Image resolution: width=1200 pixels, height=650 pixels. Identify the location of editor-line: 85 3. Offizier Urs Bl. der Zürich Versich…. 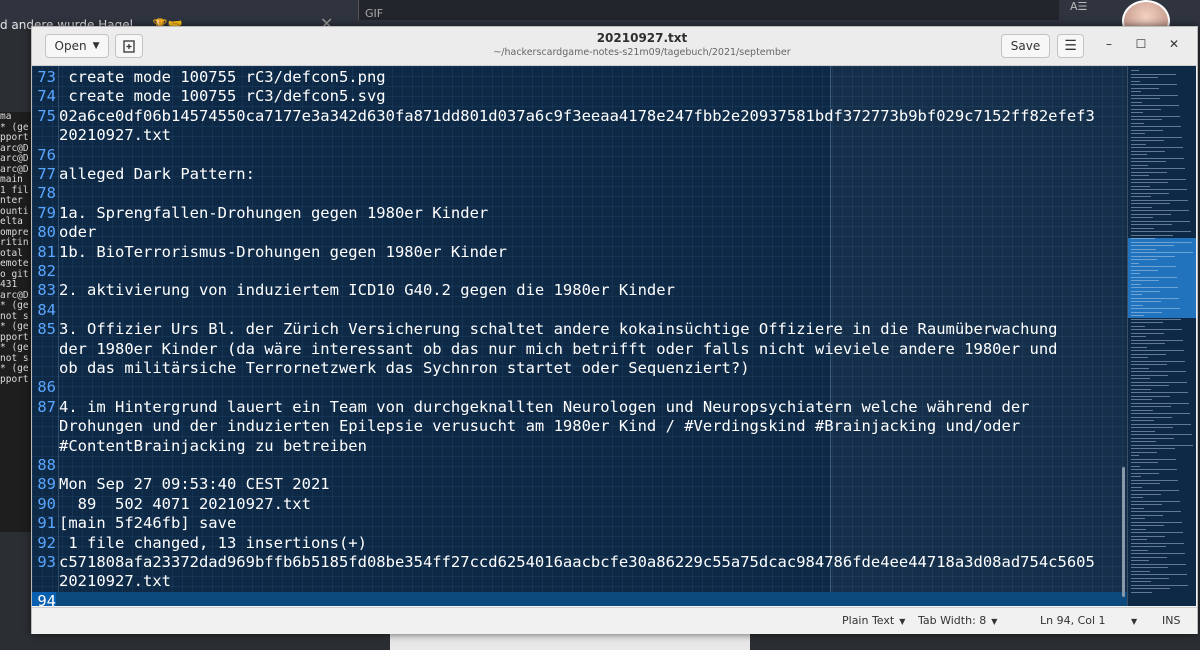
(544, 329).